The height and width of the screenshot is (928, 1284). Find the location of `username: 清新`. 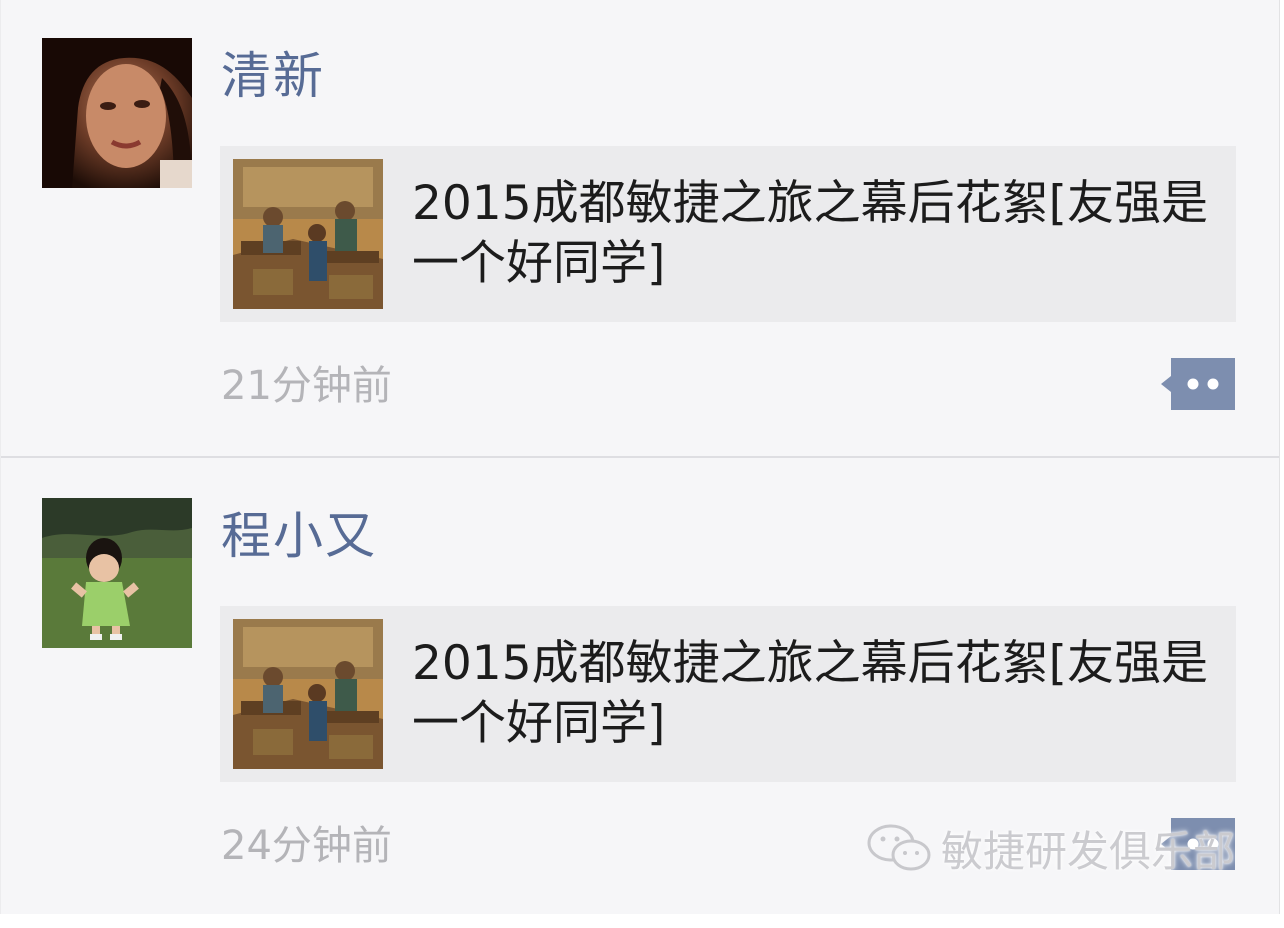

username: 清新 is located at coordinates (273, 76).